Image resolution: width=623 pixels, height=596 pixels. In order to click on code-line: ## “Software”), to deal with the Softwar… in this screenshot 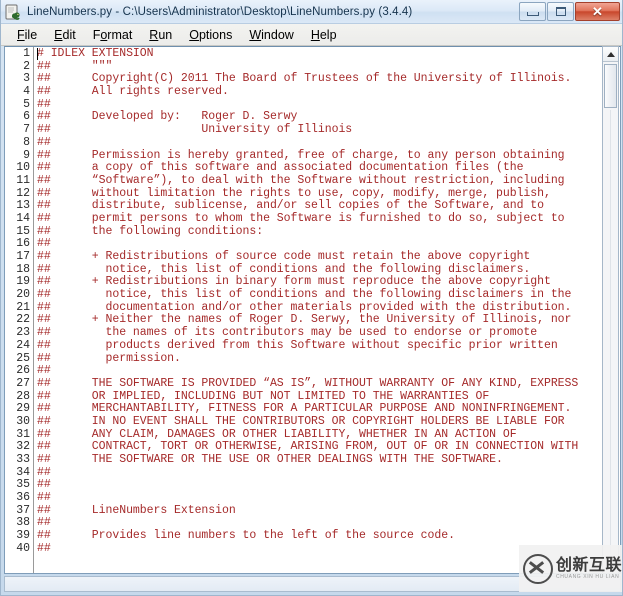, I will do `click(301, 180)`.